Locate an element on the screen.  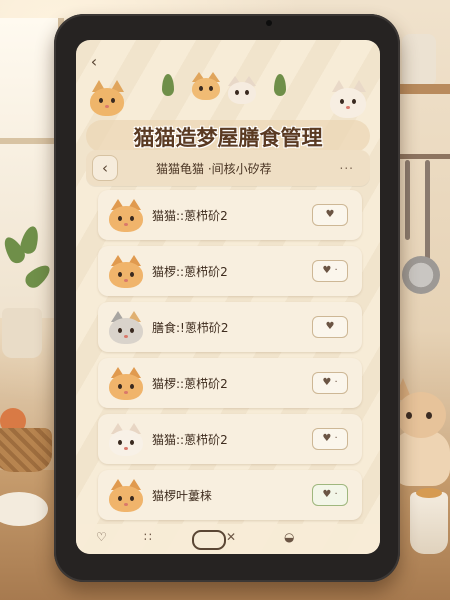
plant-pot is located at coordinates (22, 333).